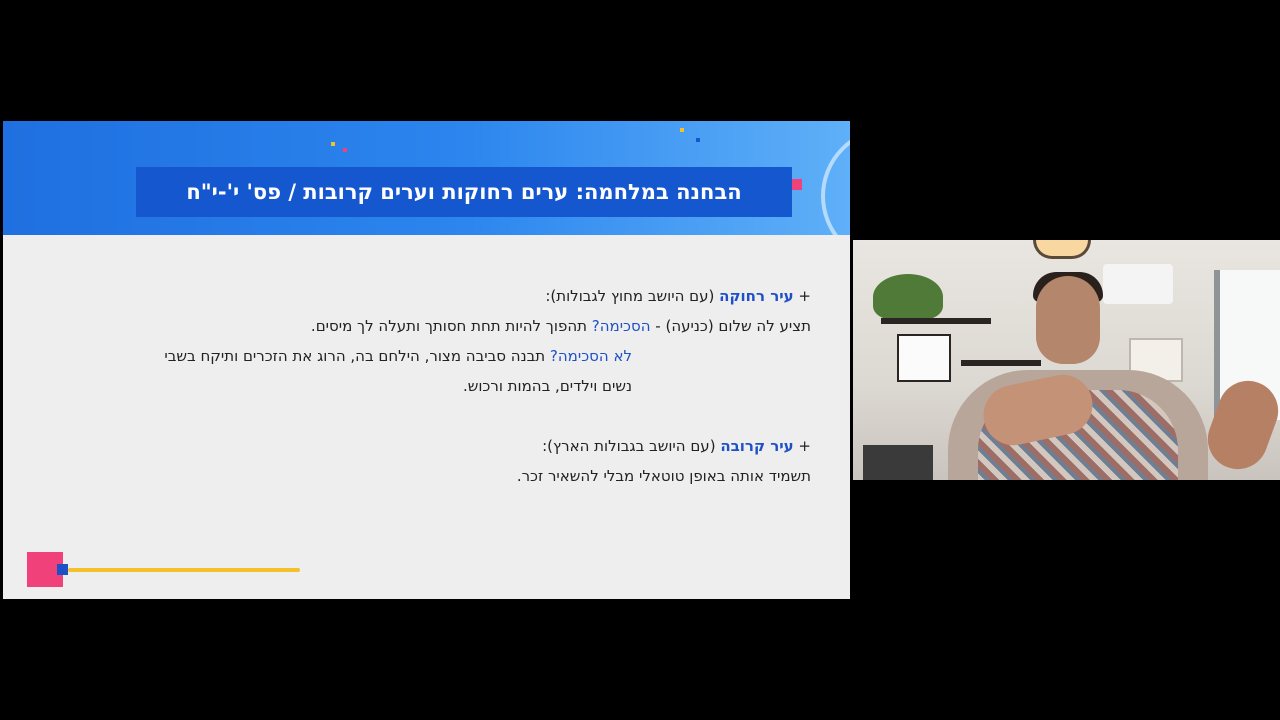 Image resolution: width=1280 pixels, height=720 pixels. Describe the element at coordinates (632, 296) in the screenshot. I see `far-city-description: (עם היושב מחוץ לגבולות):` at that location.